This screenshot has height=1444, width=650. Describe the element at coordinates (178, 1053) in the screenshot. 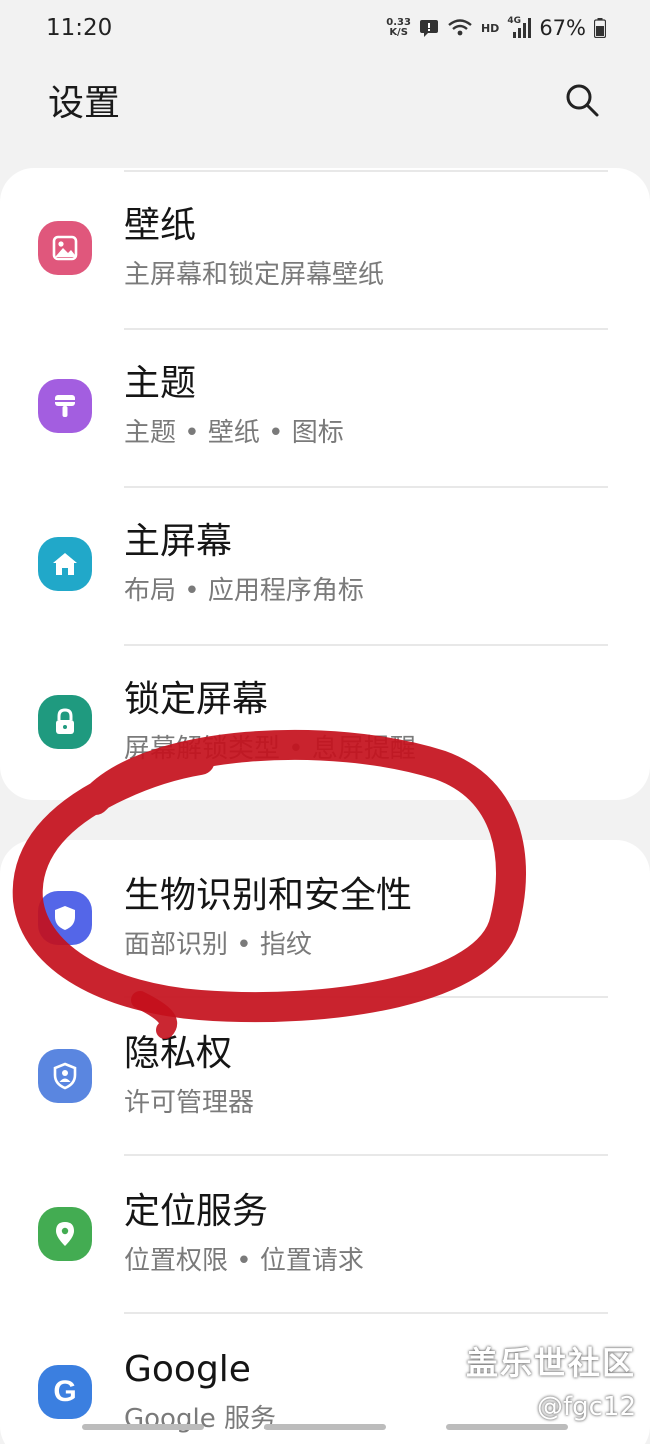

I see `item-title: 隐私权` at that location.